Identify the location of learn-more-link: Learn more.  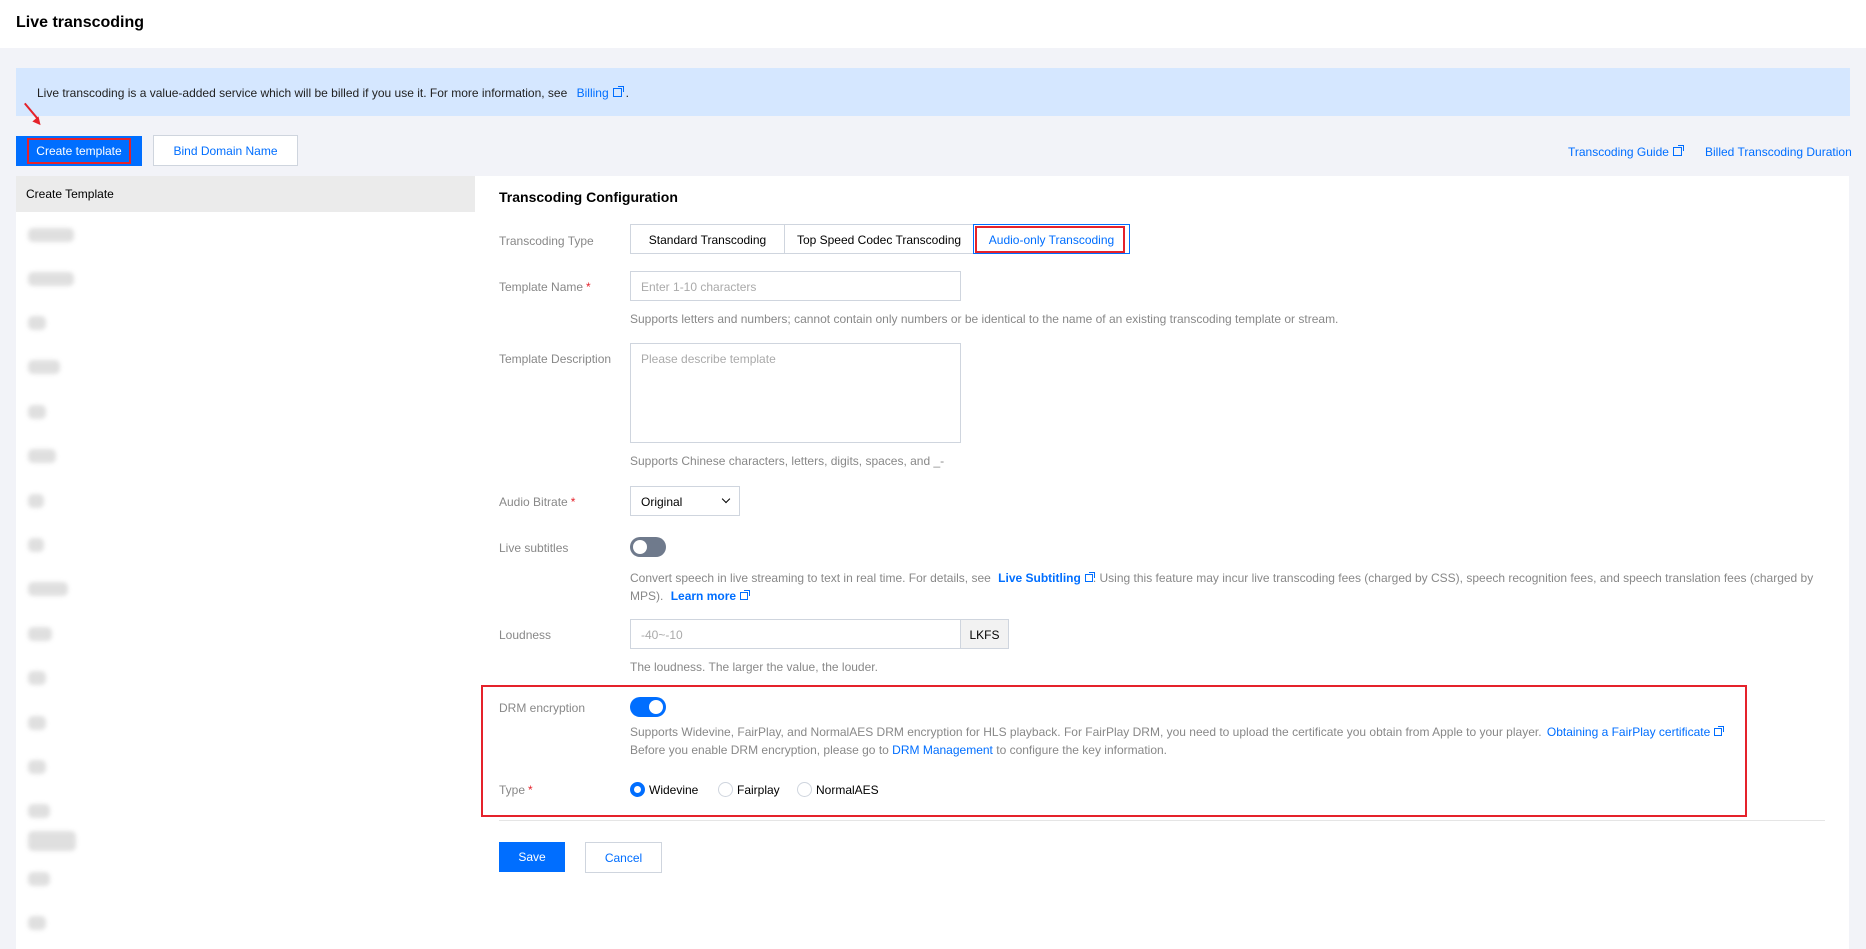
(711, 596).